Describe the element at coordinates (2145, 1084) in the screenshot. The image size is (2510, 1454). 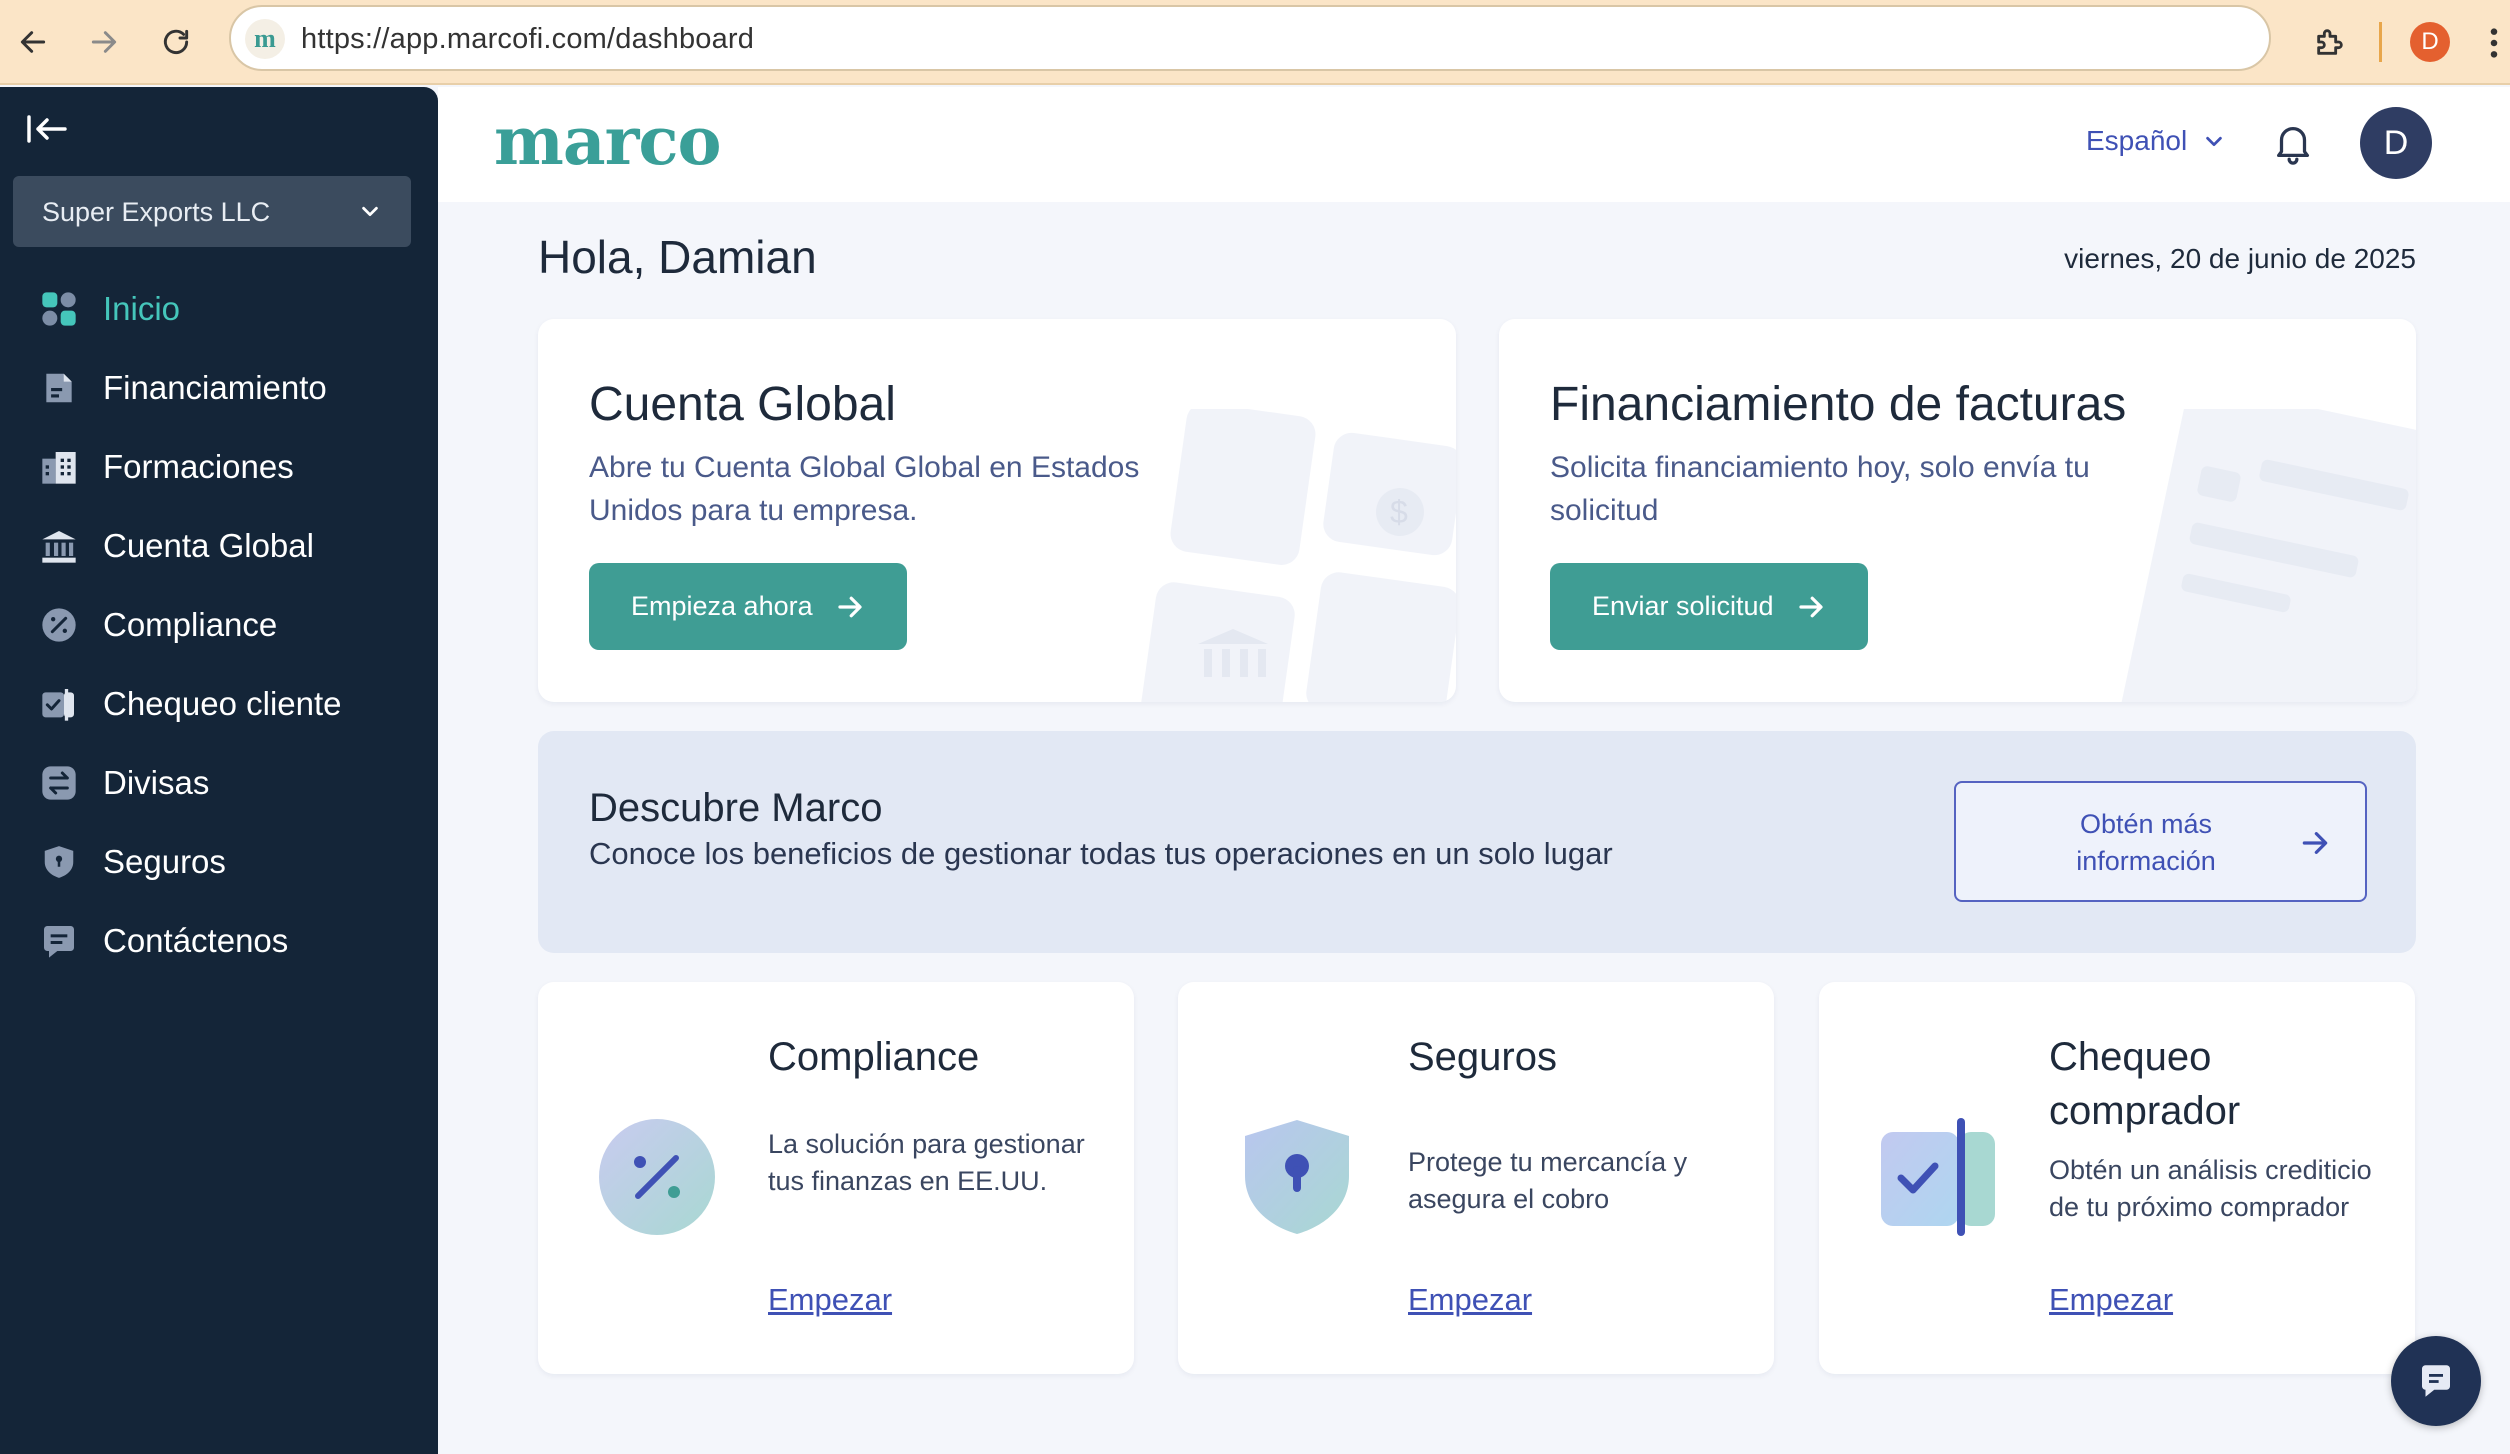
I see `feature-title: Chequeo comprador` at that location.